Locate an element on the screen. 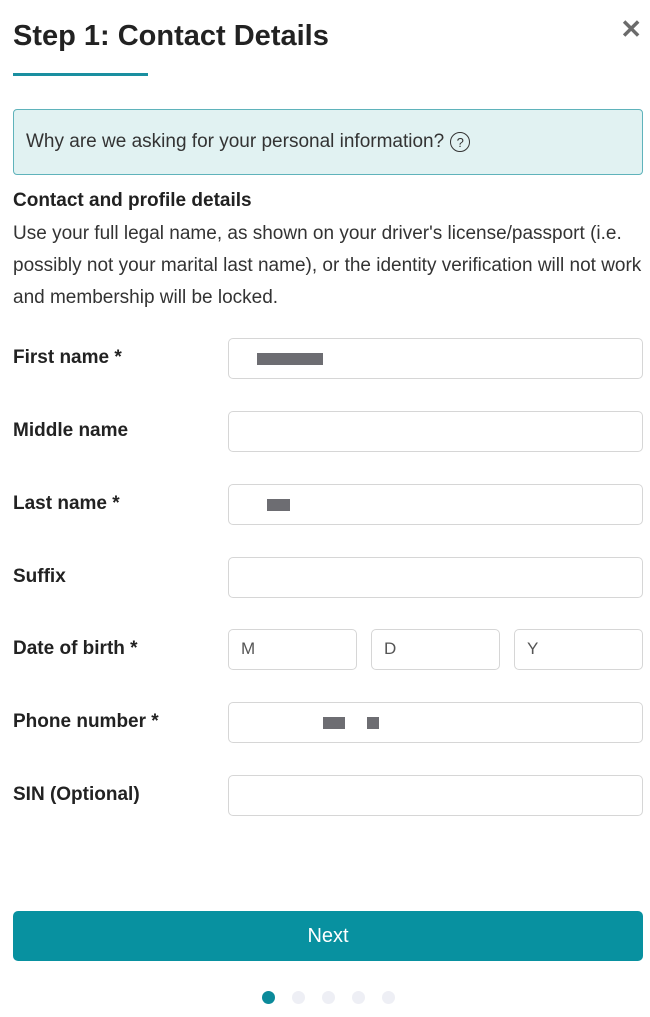 The width and height of the screenshot is (650, 1017). dob-label: Date of birth * is located at coordinates (75, 648).